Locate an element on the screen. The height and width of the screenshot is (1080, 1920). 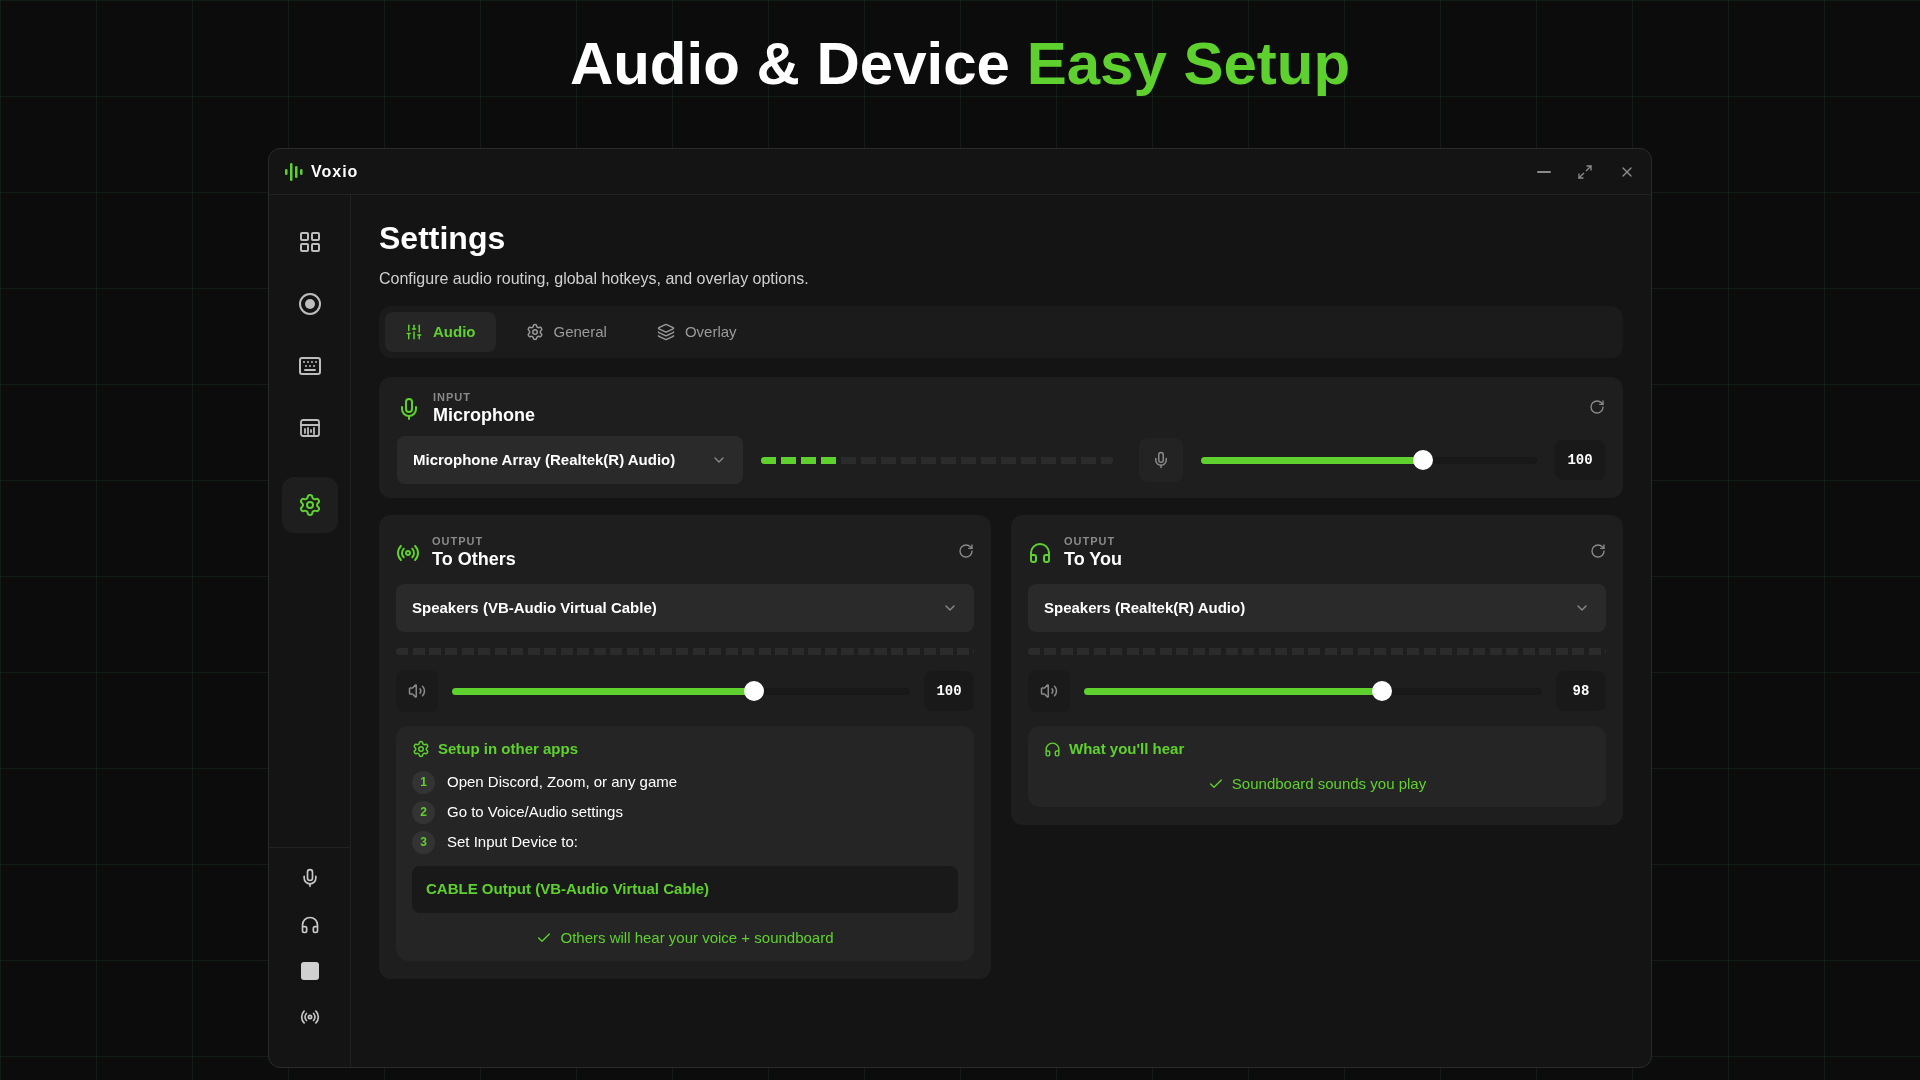
step-number: 3 is located at coordinates (423, 842).